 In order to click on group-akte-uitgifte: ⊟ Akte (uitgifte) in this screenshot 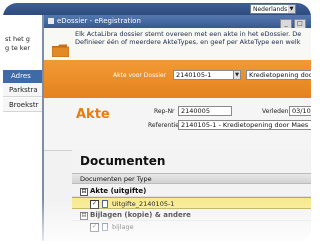, I will do `click(191, 191)`.